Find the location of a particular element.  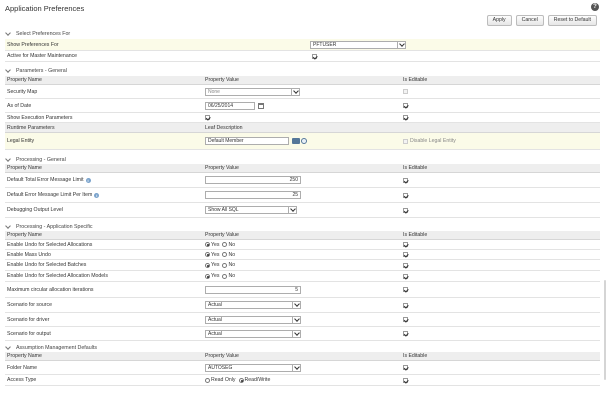

property-name: Enable Undo for Selected Batches is located at coordinates (47, 265).